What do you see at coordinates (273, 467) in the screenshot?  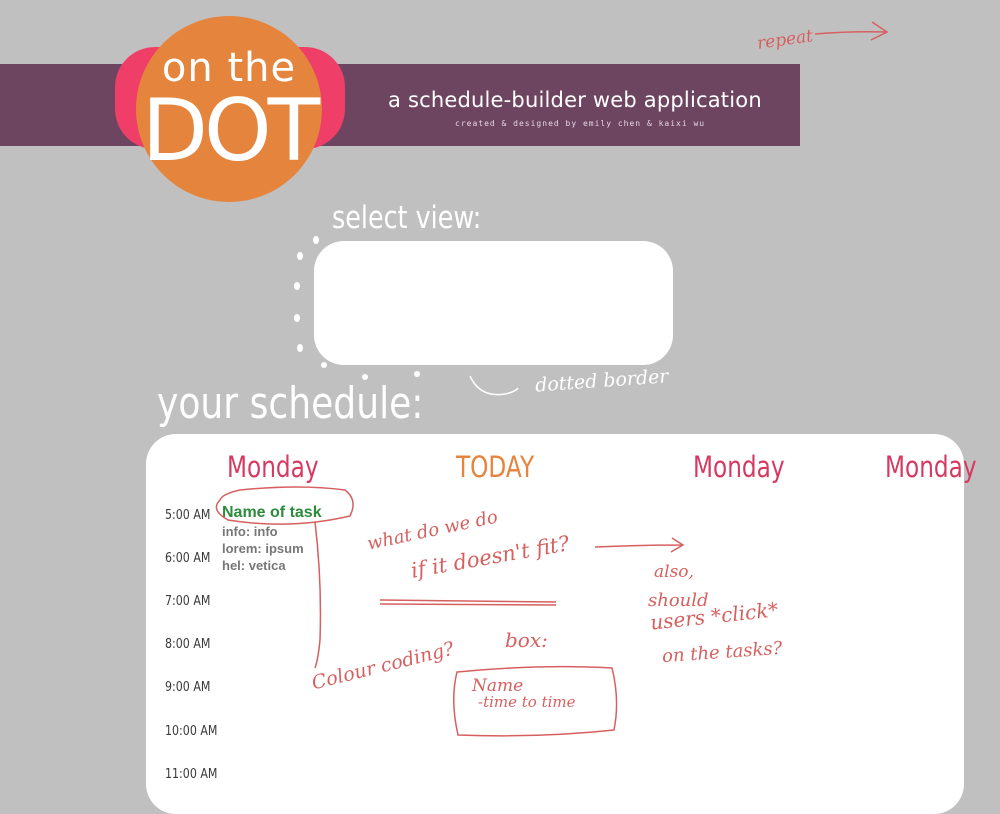 I see `day-column-1: Monday` at bounding box center [273, 467].